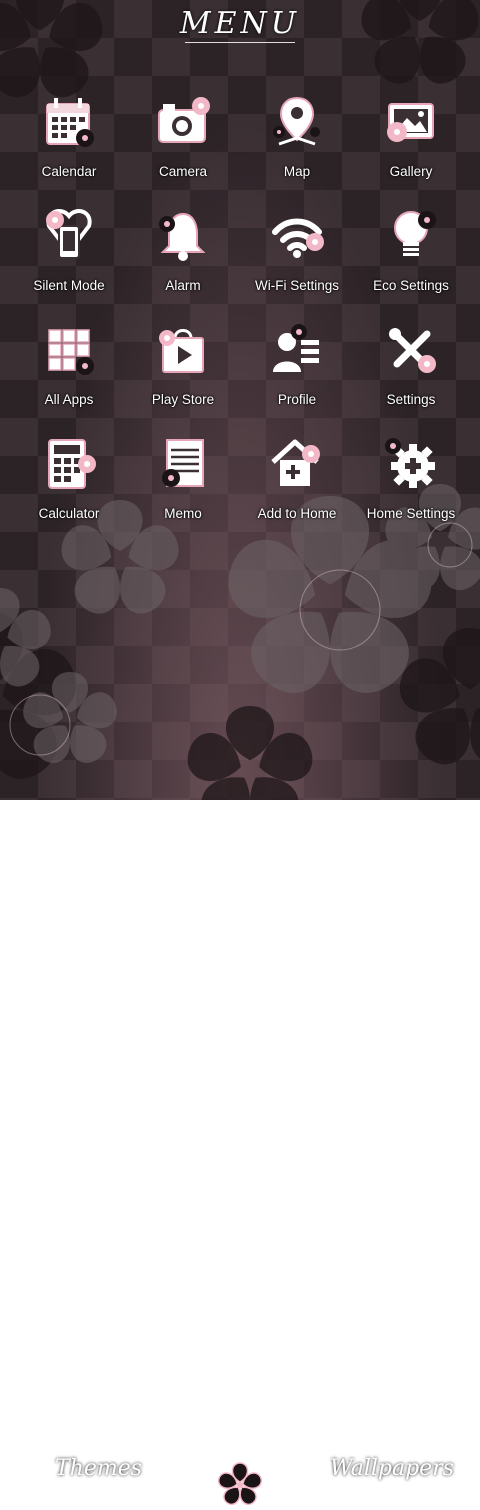 The height and width of the screenshot is (1510, 480). Describe the element at coordinates (296, 348) in the screenshot. I see `profile-icon` at that location.